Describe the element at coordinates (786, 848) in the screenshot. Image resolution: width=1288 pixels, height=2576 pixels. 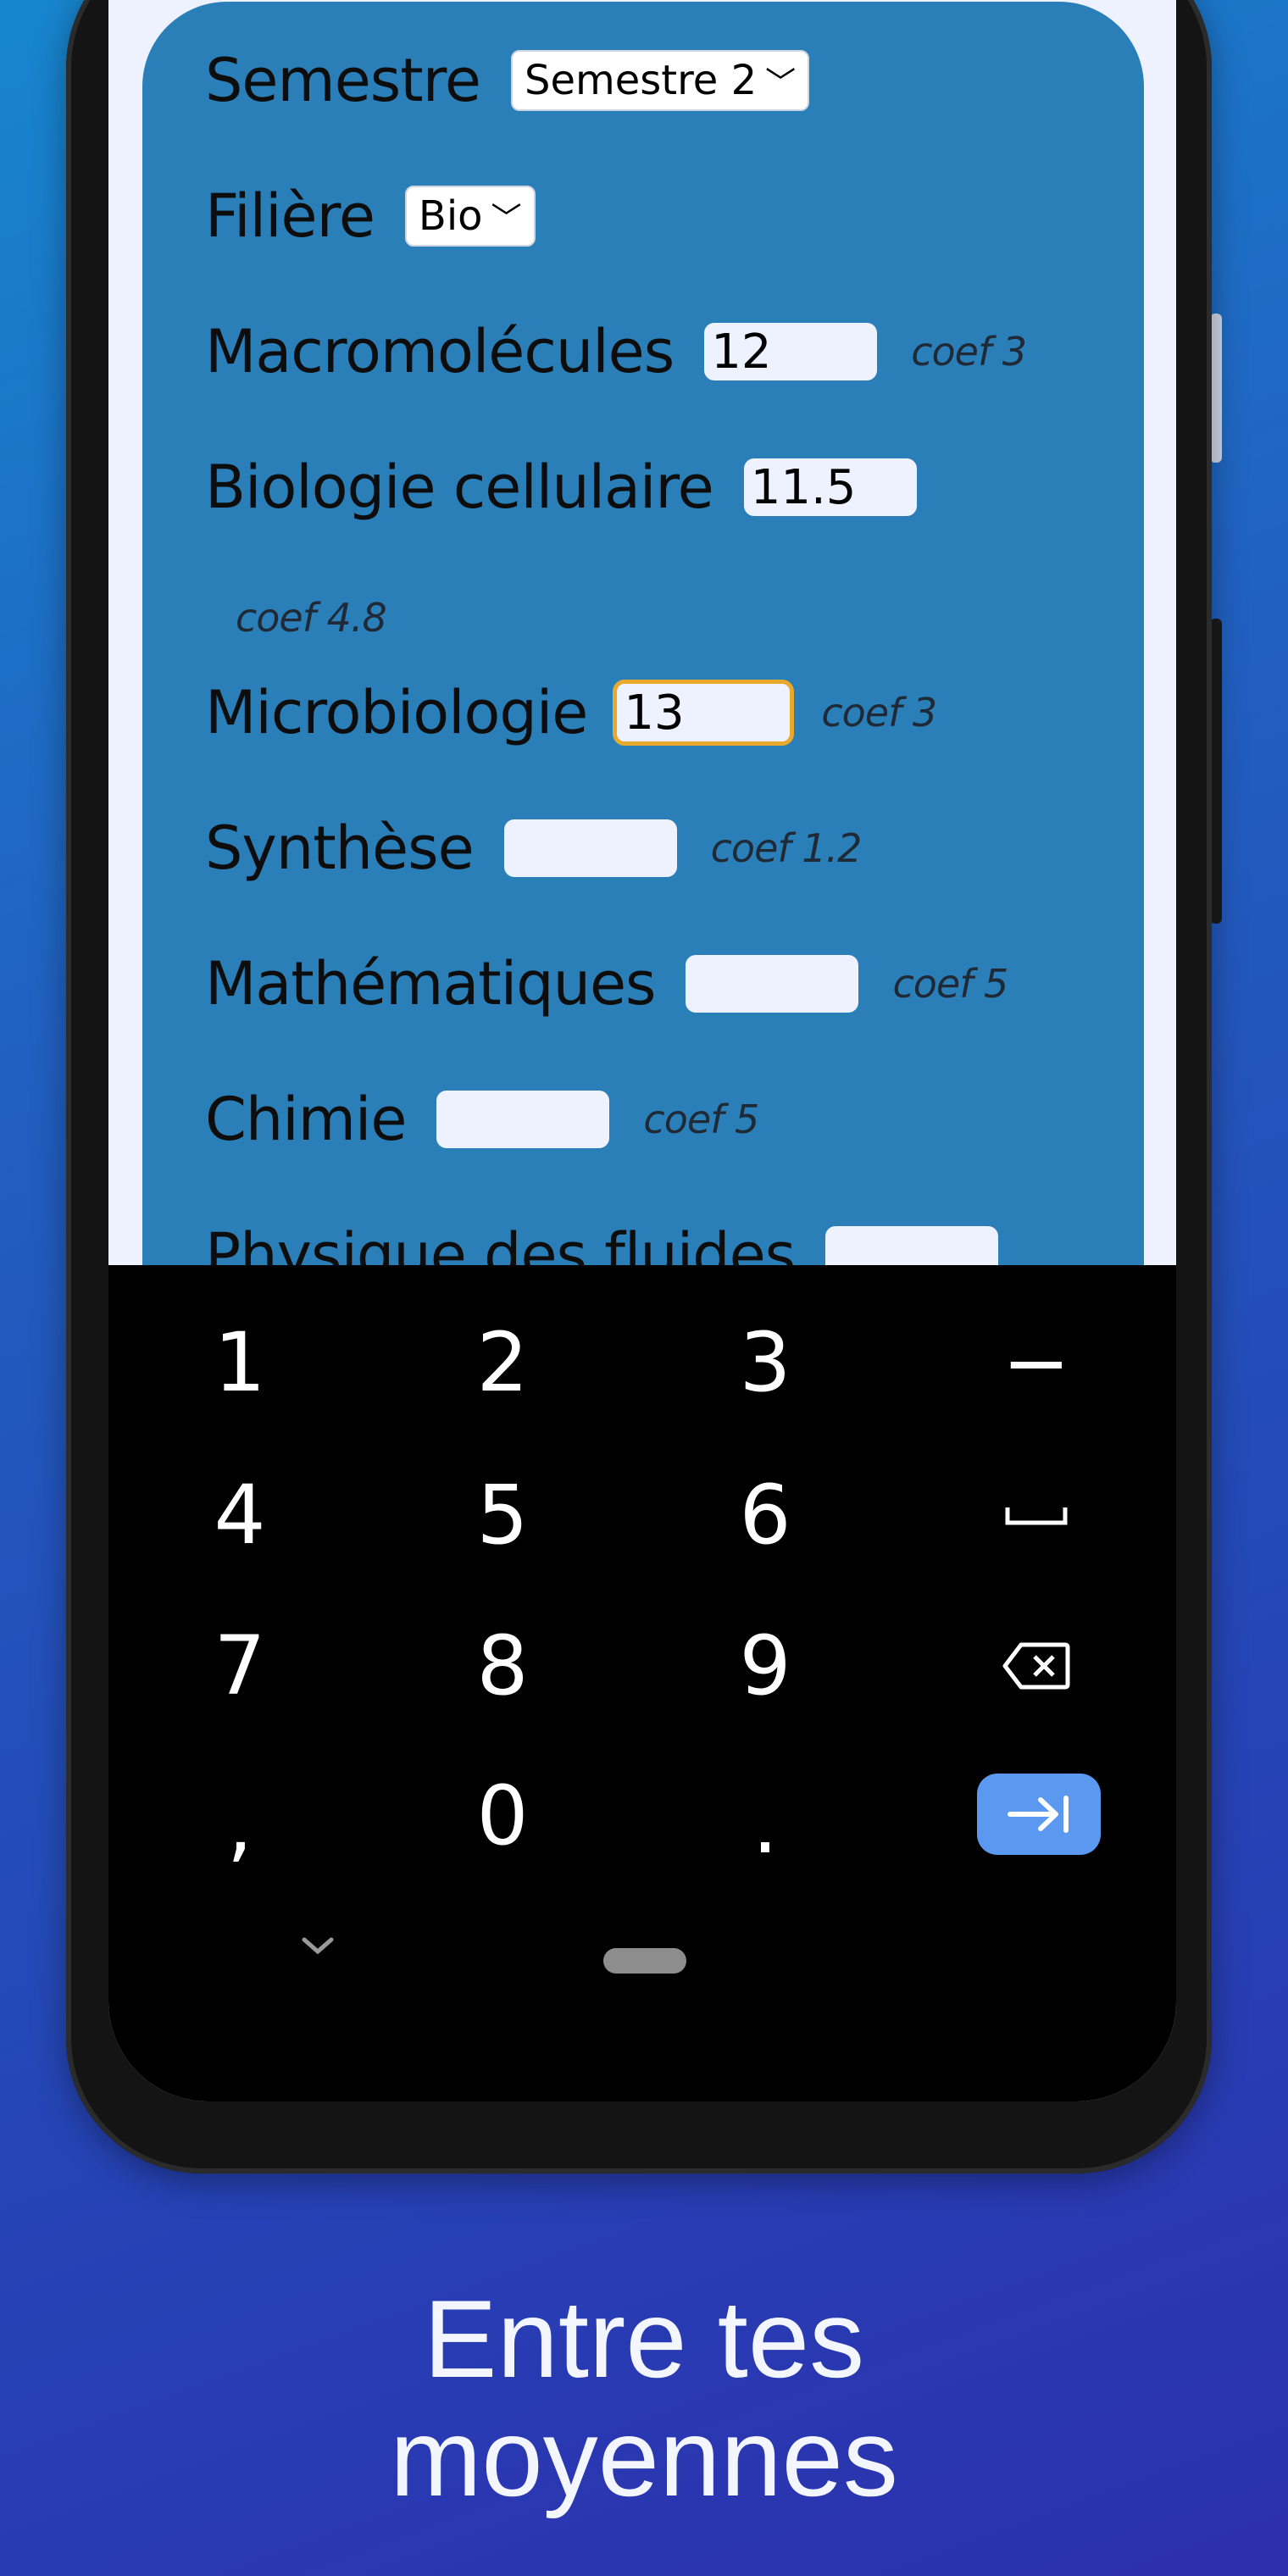
I see `coefficient-label: coef 1.2` at that location.